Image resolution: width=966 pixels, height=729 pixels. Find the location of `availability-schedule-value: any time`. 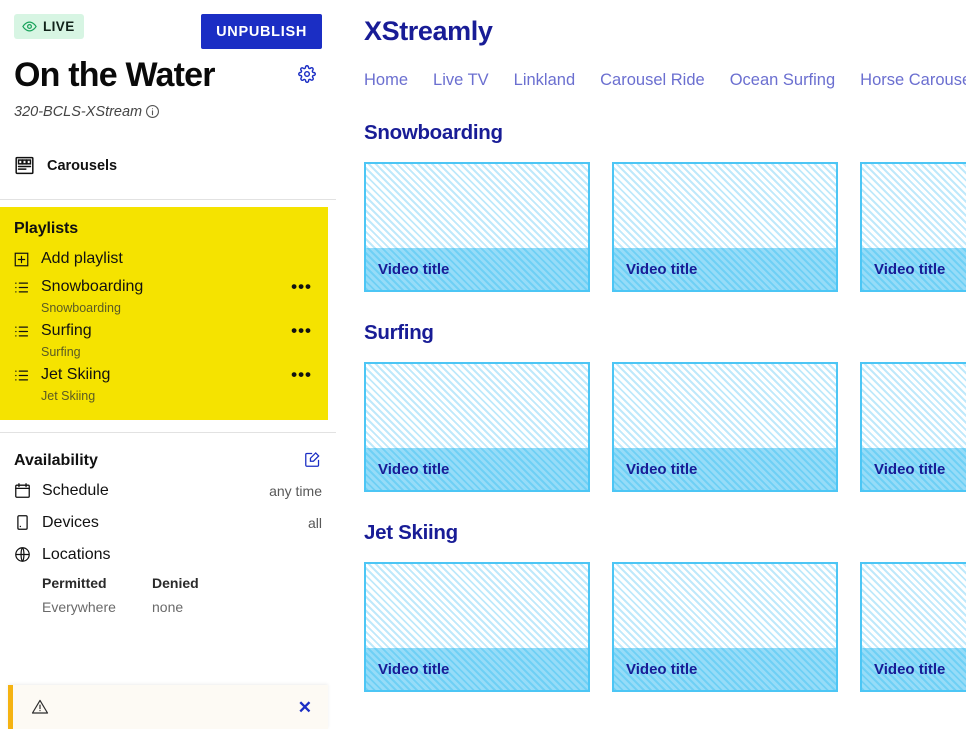

availability-schedule-value: any time is located at coordinates (295, 490).